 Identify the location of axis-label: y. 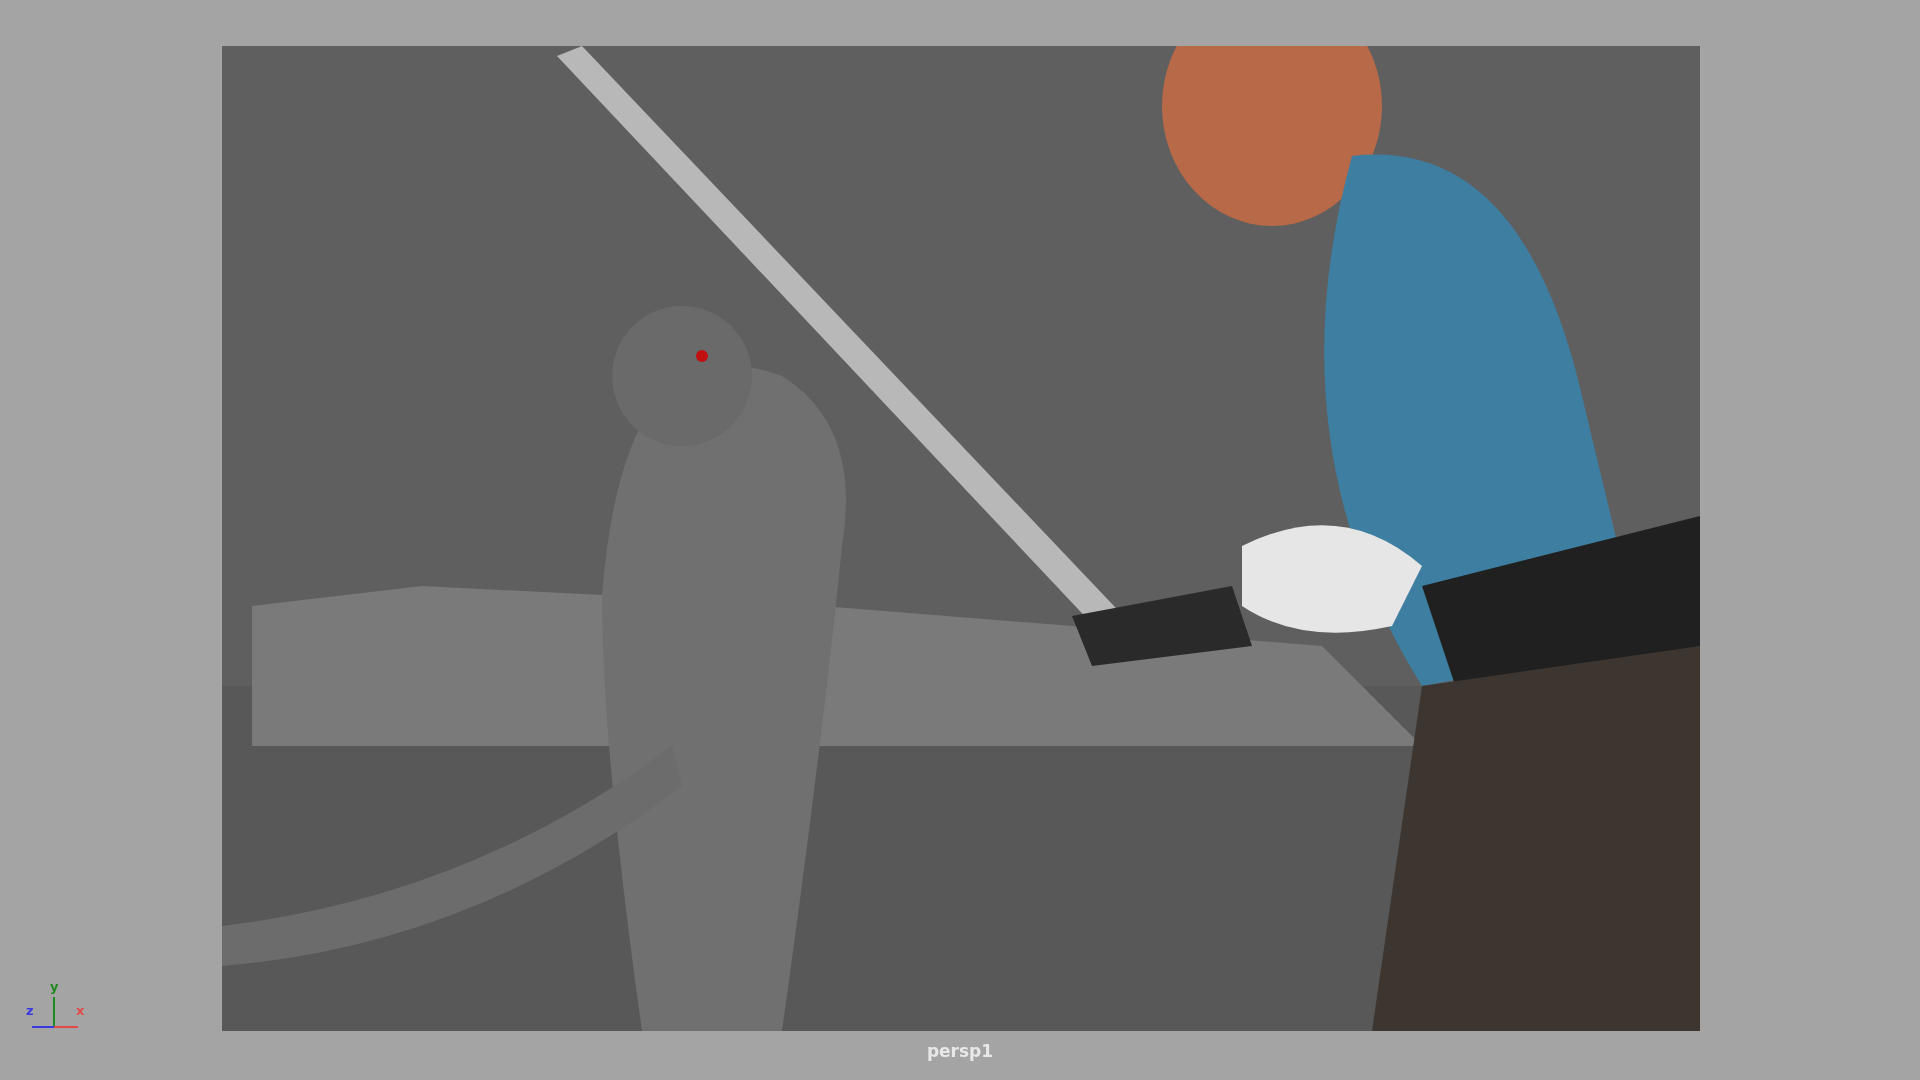
(54, 986).